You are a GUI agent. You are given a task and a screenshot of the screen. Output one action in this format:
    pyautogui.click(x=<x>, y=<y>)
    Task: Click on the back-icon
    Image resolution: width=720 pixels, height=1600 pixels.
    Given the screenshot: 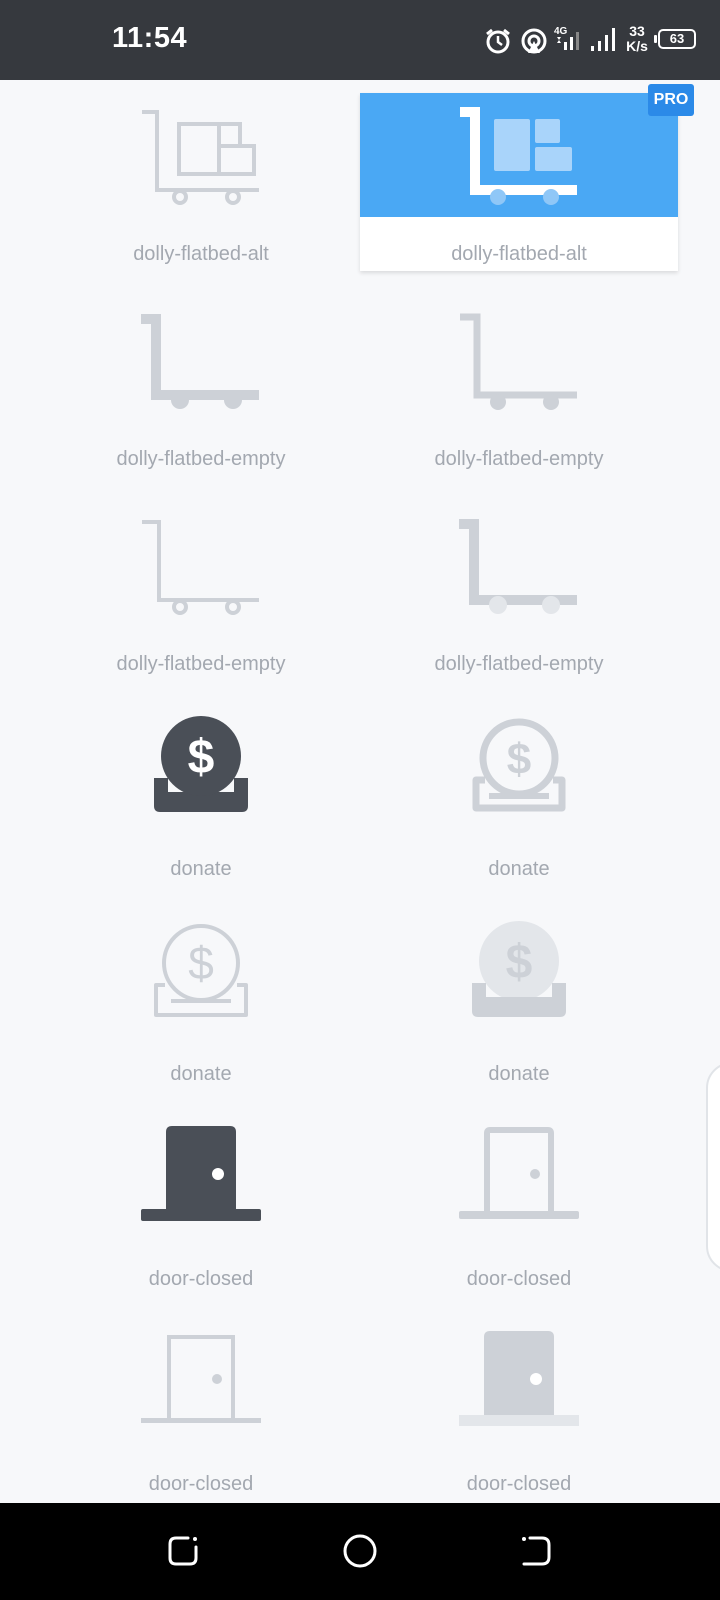 What is the action you would take?
    pyautogui.click(x=536, y=1551)
    